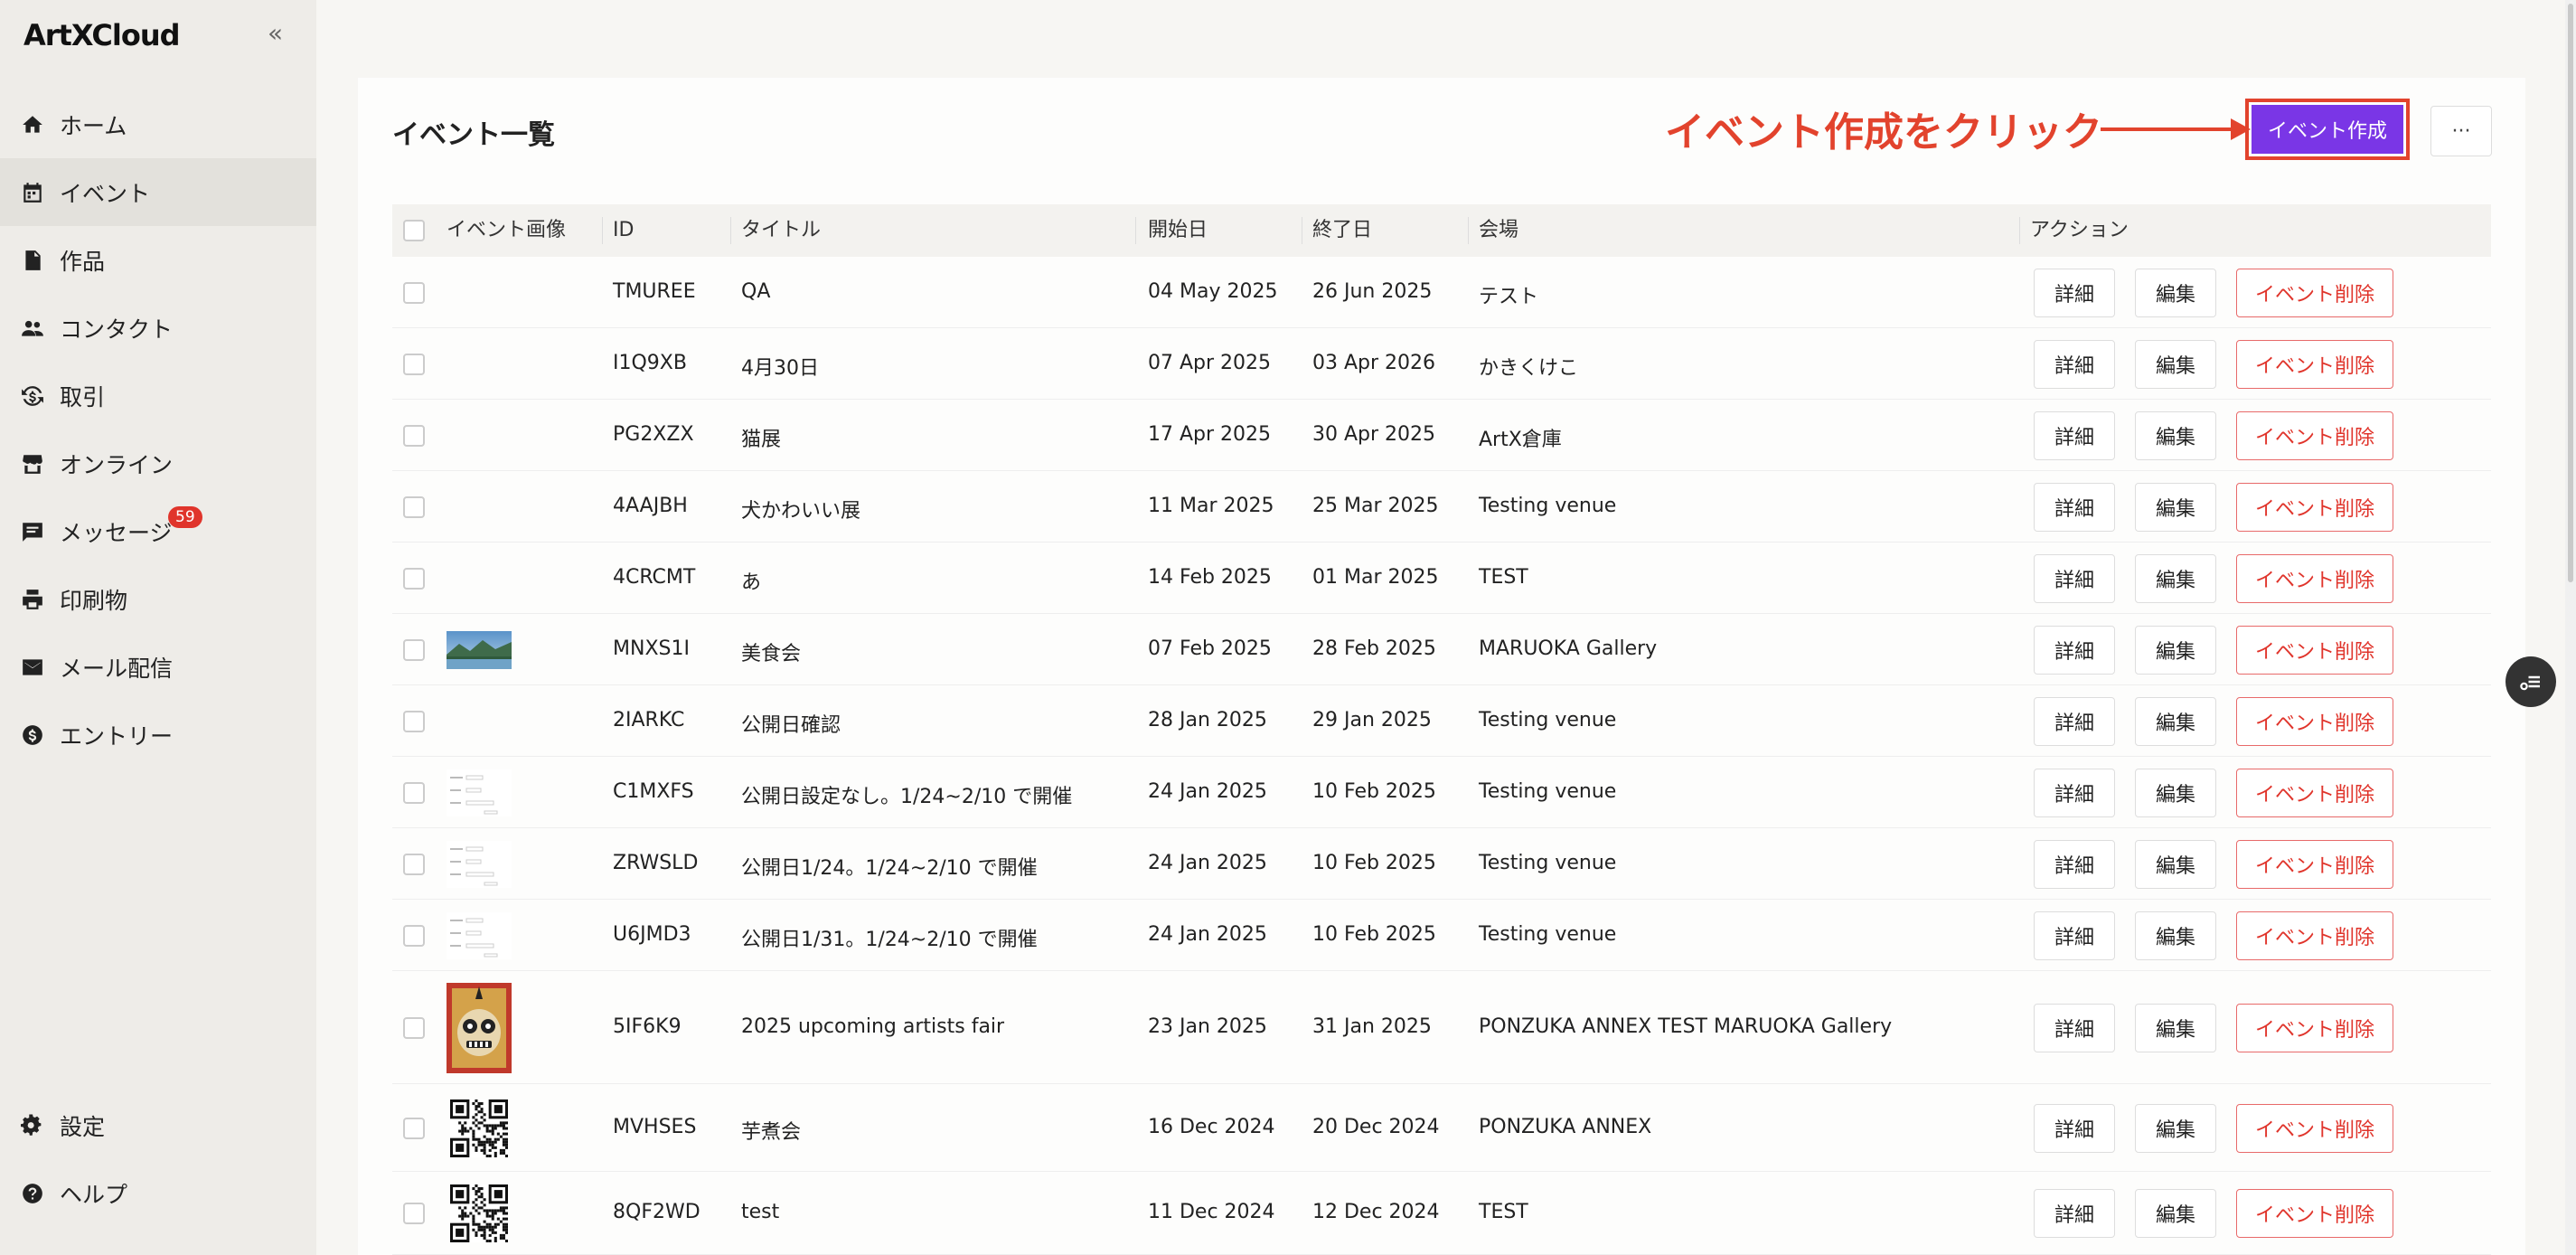  What do you see at coordinates (2461, 131) in the screenshot?
I see `more-options-button: ···` at bounding box center [2461, 131].